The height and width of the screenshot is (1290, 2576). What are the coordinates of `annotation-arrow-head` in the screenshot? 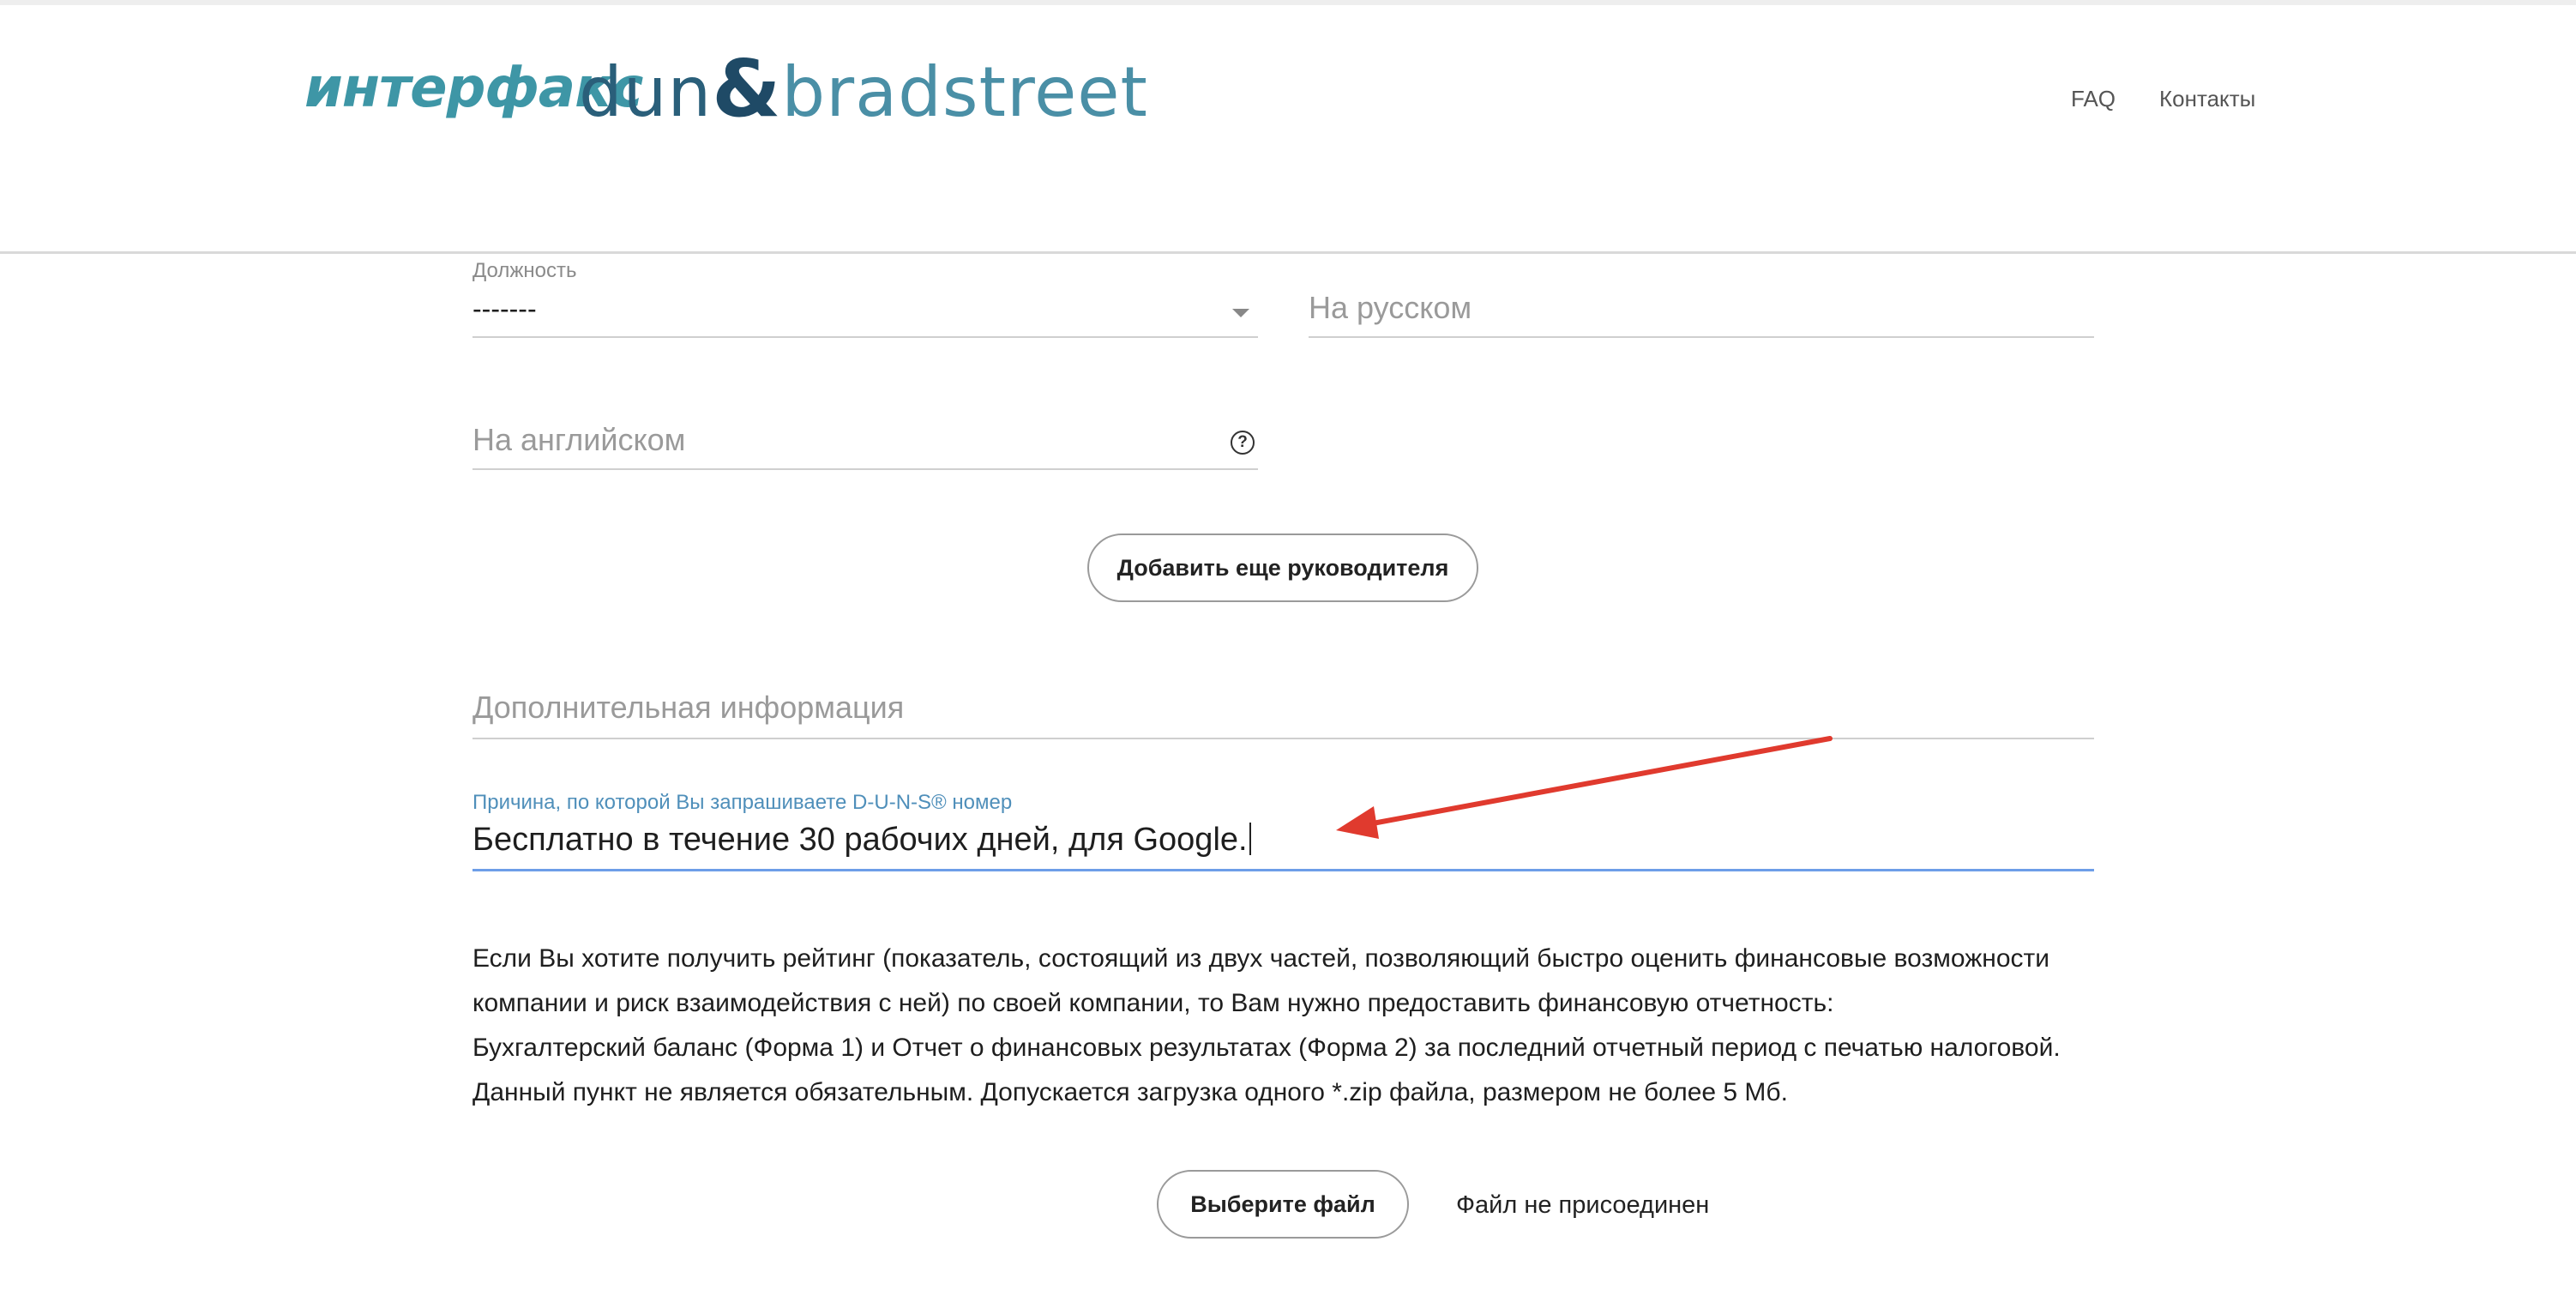 It's located at (1357, 822).